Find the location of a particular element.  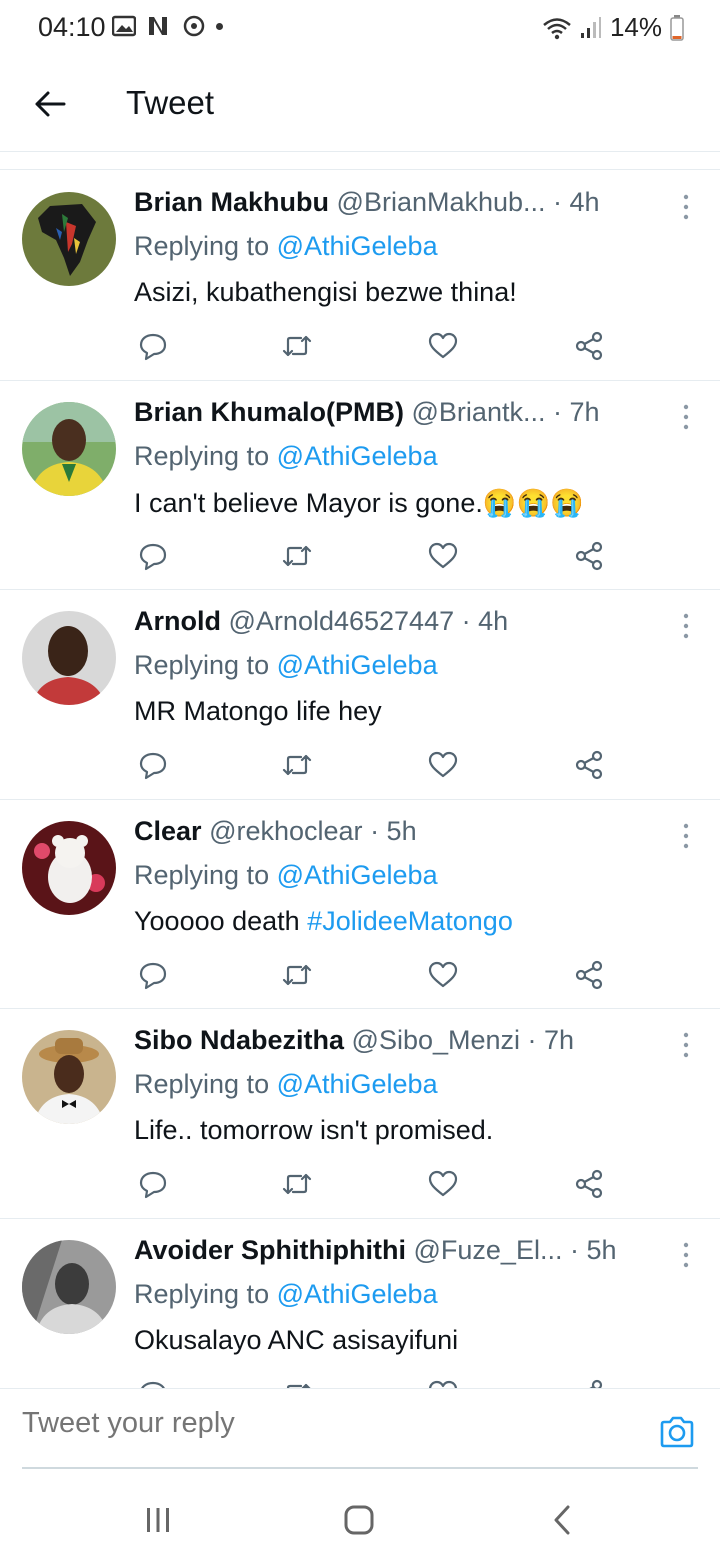

tweet-time: · 4h is located at coordinates (576, 202).